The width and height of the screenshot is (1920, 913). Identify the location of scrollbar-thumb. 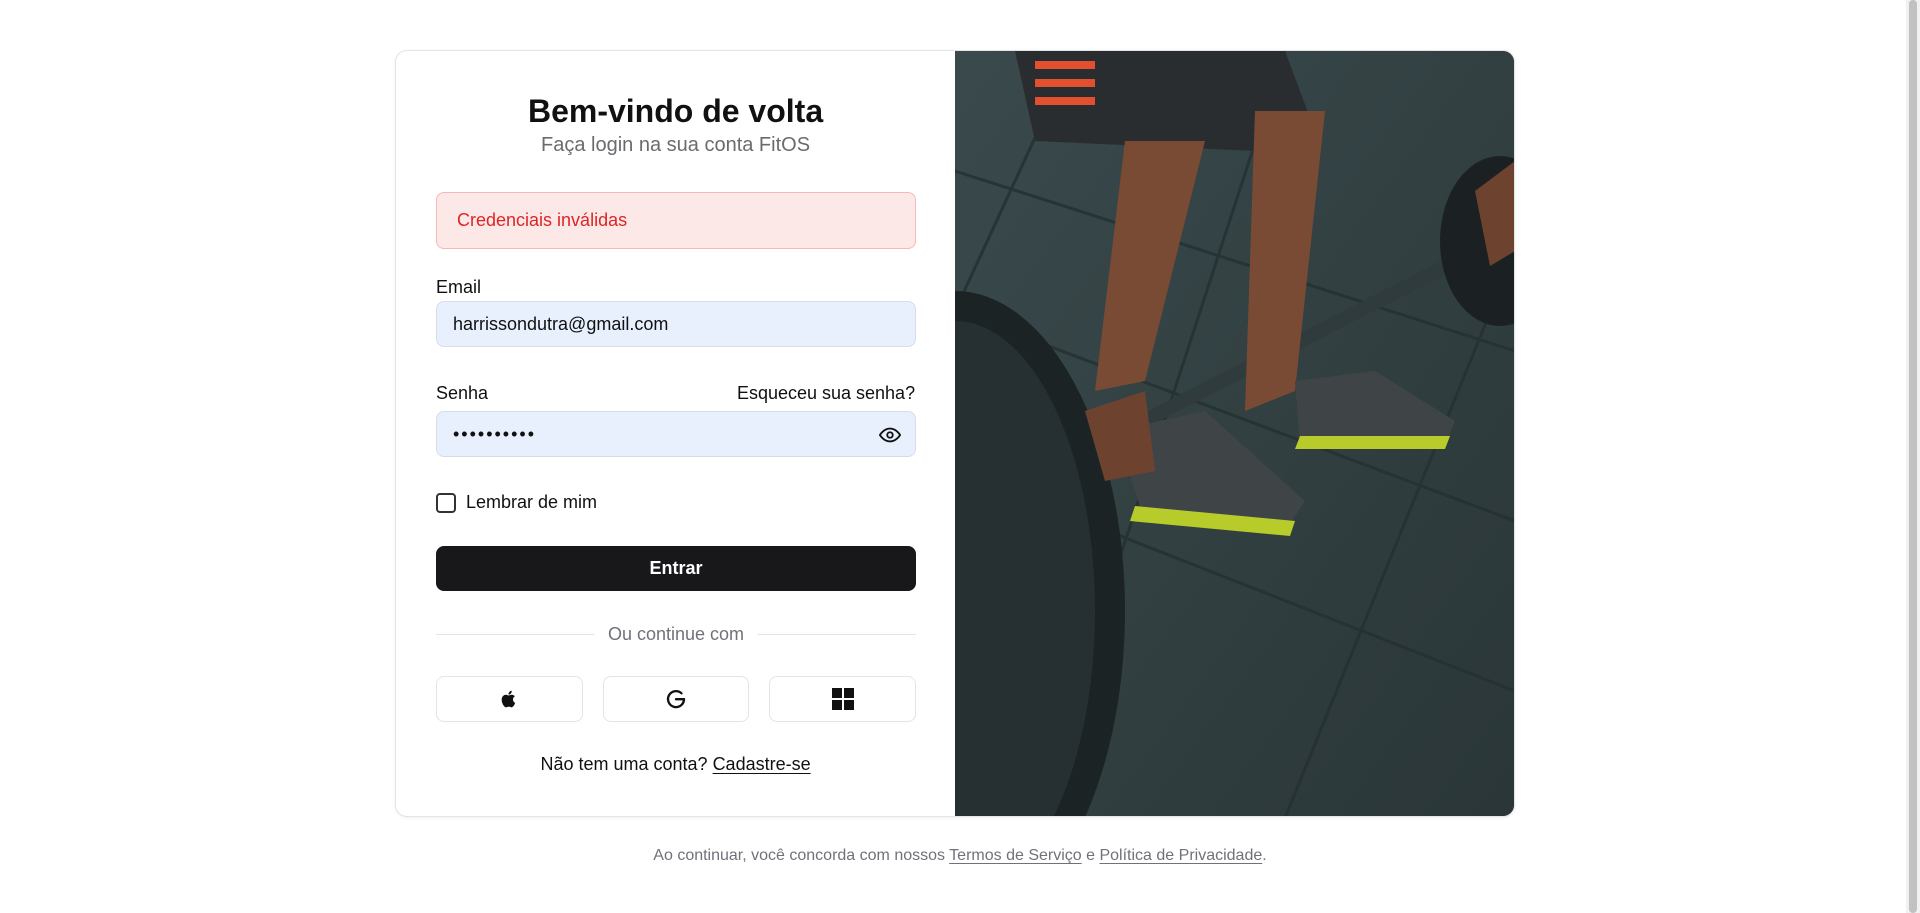
(1913, 456).